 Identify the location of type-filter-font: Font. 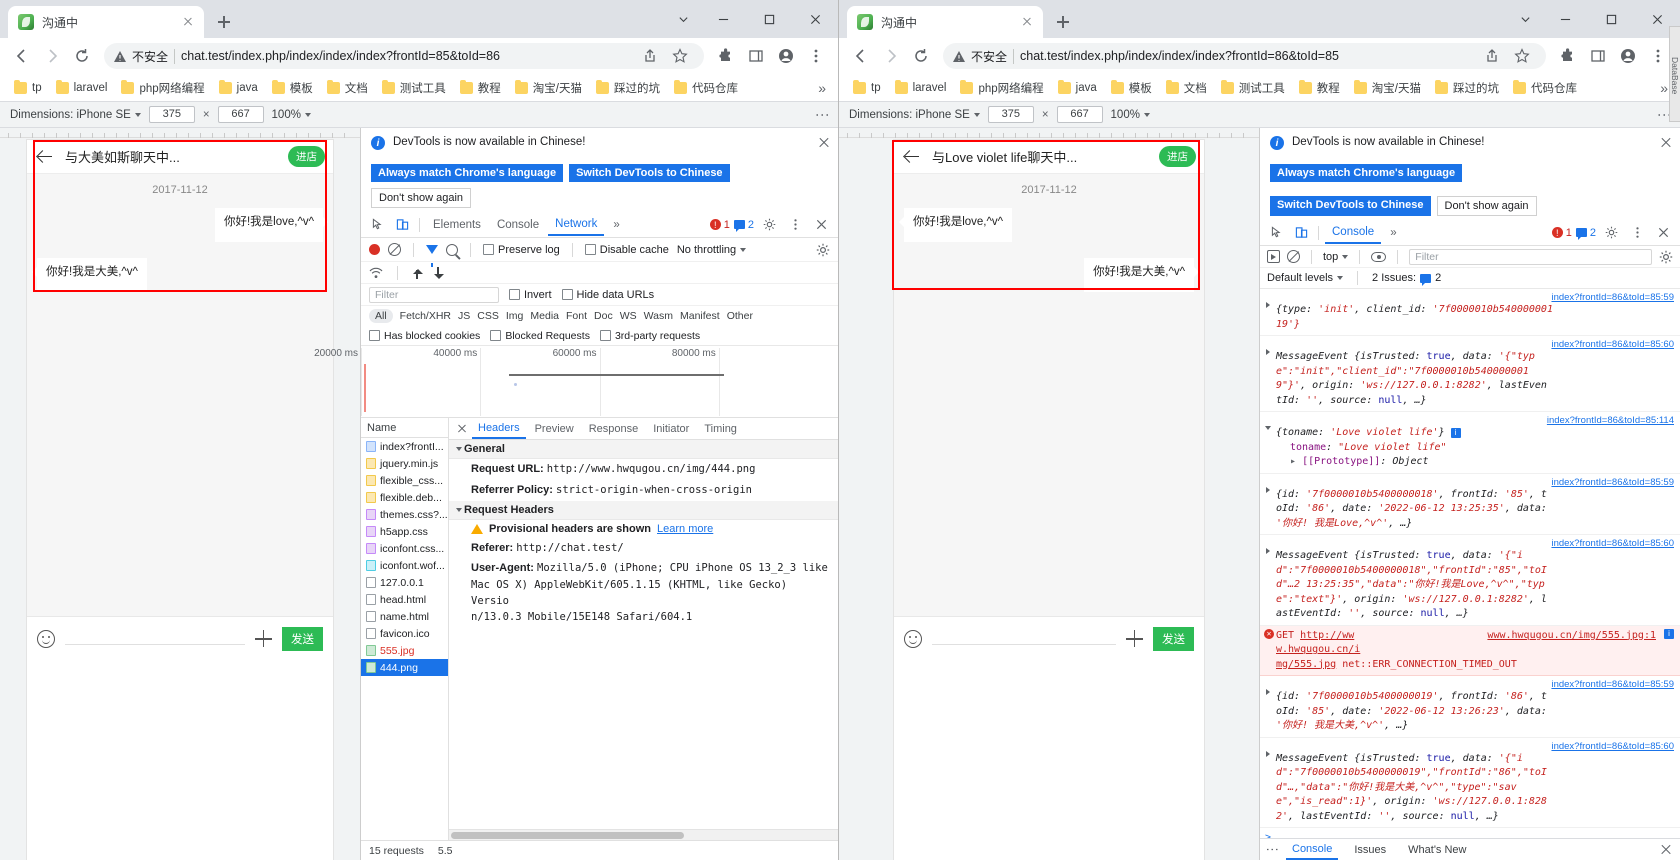
(576, 316).